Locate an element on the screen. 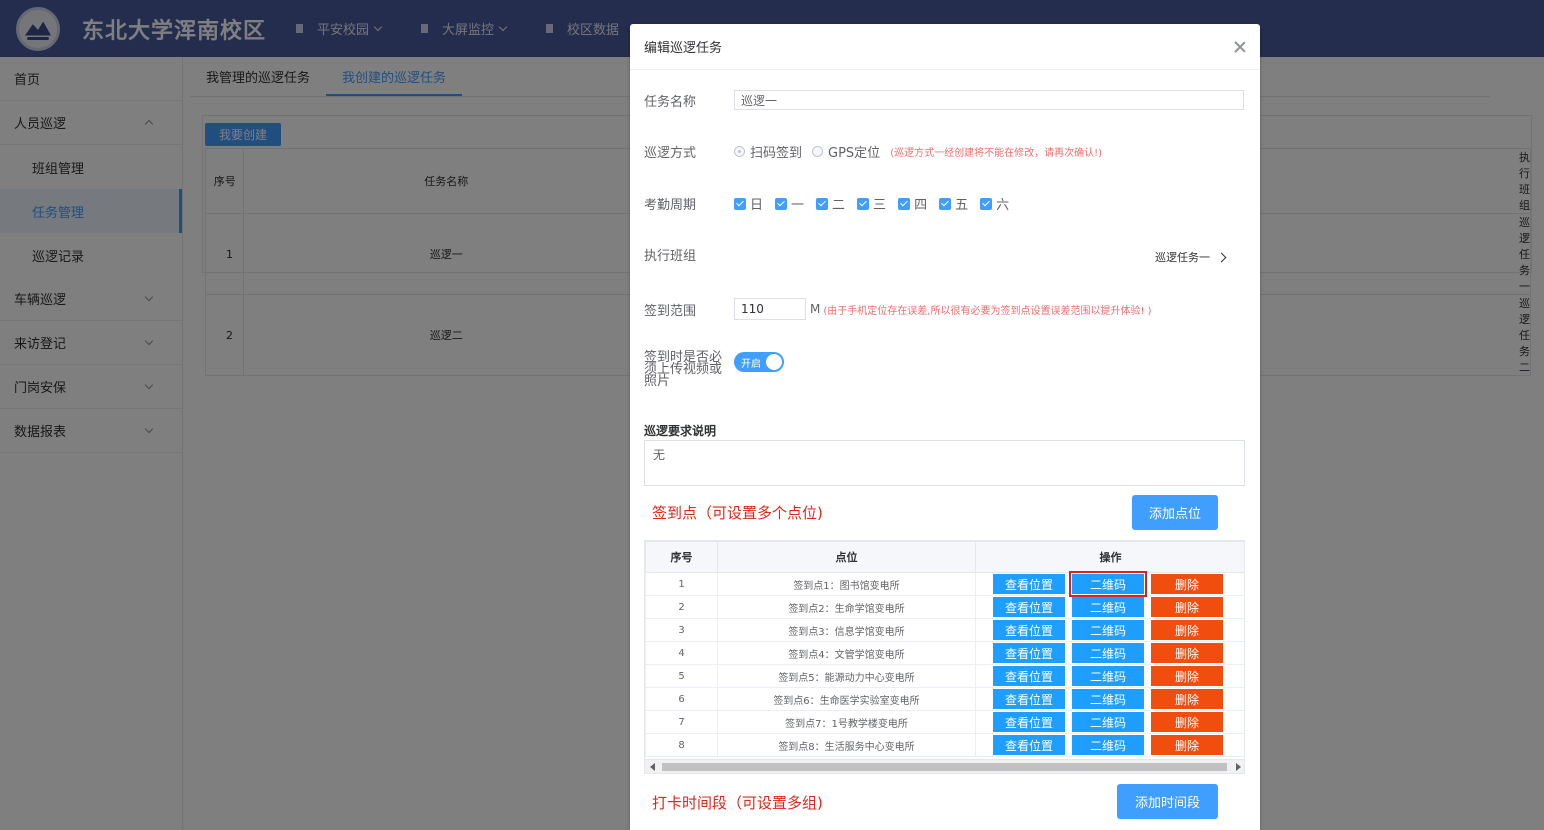  range-note: (由于手机定位存在误差,所以很有必要为签到点设置误差范围以提升体验! ) is located at coordinates (987, 311).